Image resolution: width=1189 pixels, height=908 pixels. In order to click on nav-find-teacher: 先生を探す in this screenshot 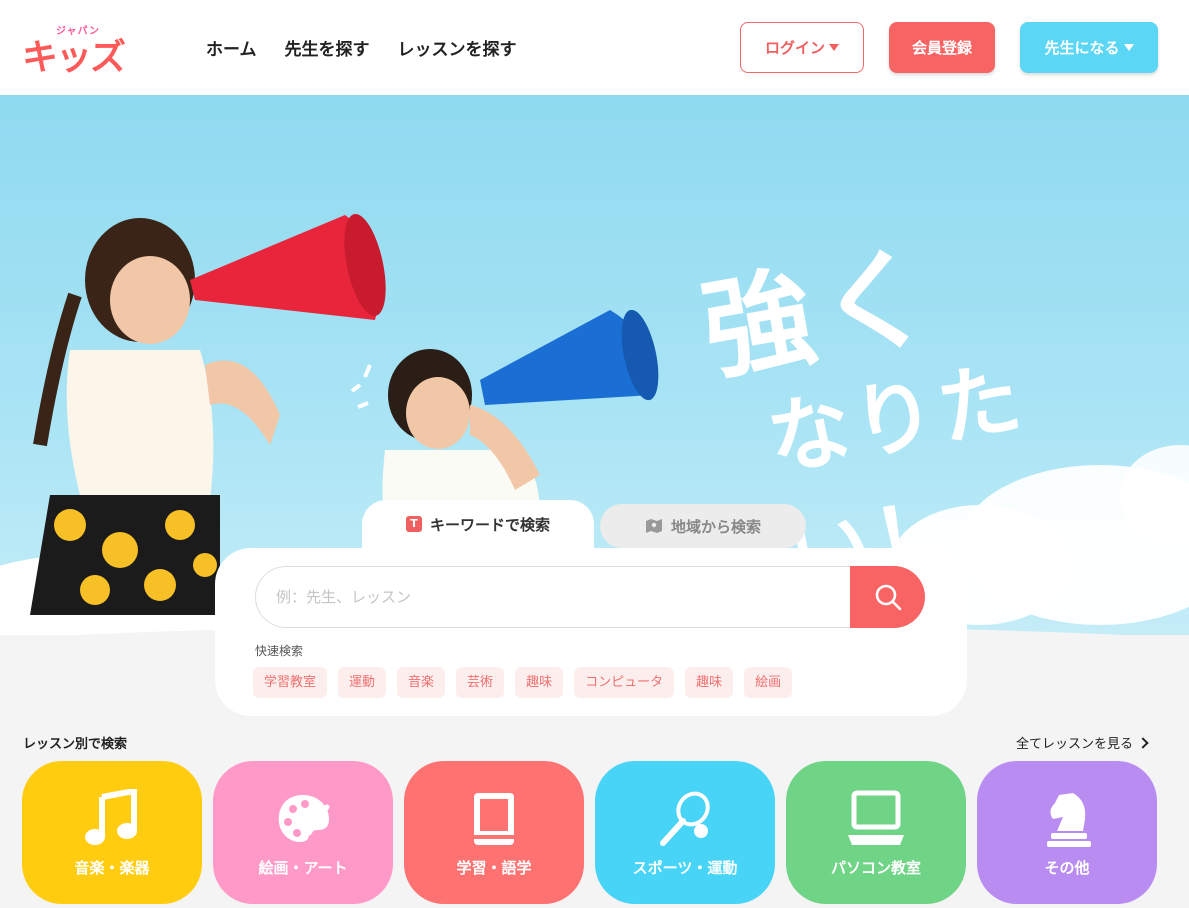, I will do `click(327, 47)`.